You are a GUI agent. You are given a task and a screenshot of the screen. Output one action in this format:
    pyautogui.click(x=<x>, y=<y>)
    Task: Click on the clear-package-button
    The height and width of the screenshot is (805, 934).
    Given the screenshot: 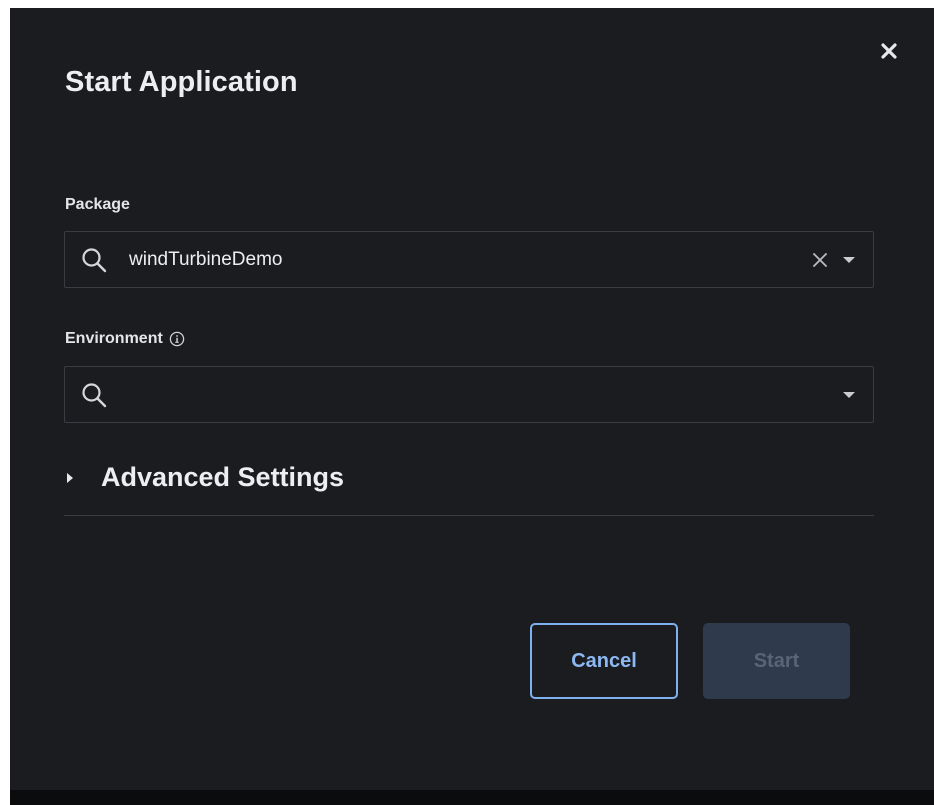 What is the action you would take?
    pyautogui.click(x=820, y=260)
    